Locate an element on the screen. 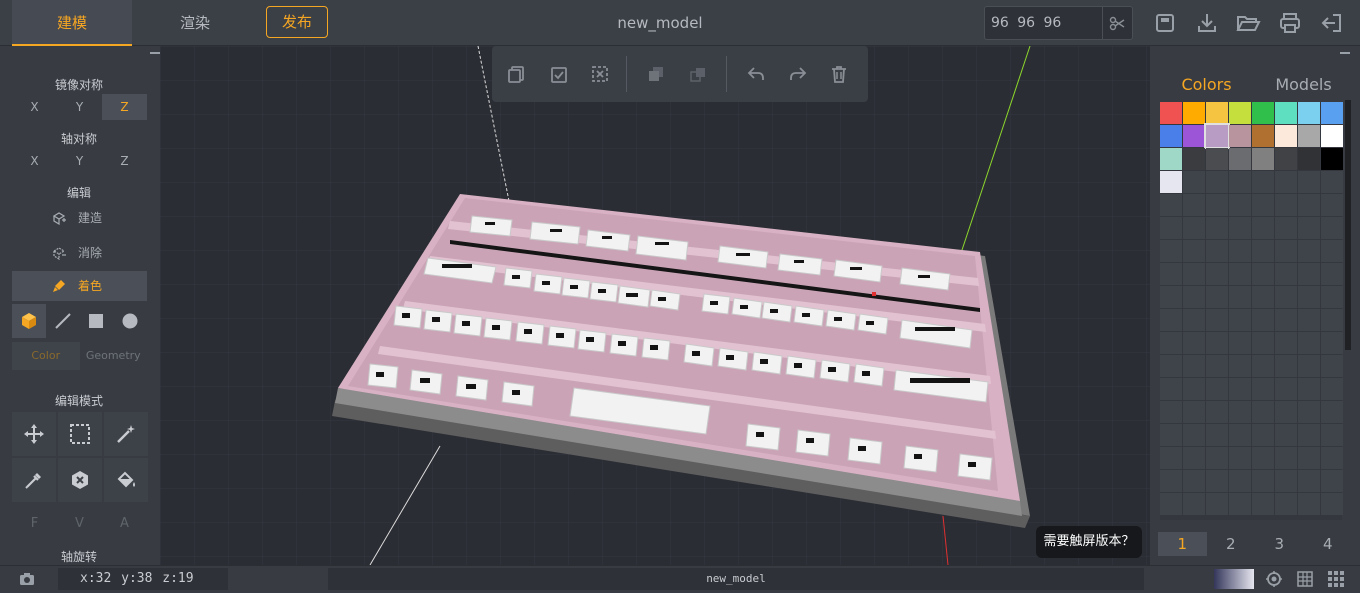 The height and width of the screenshot is (593, 1360). delete-selection-button is located at coordinates (80, 480).